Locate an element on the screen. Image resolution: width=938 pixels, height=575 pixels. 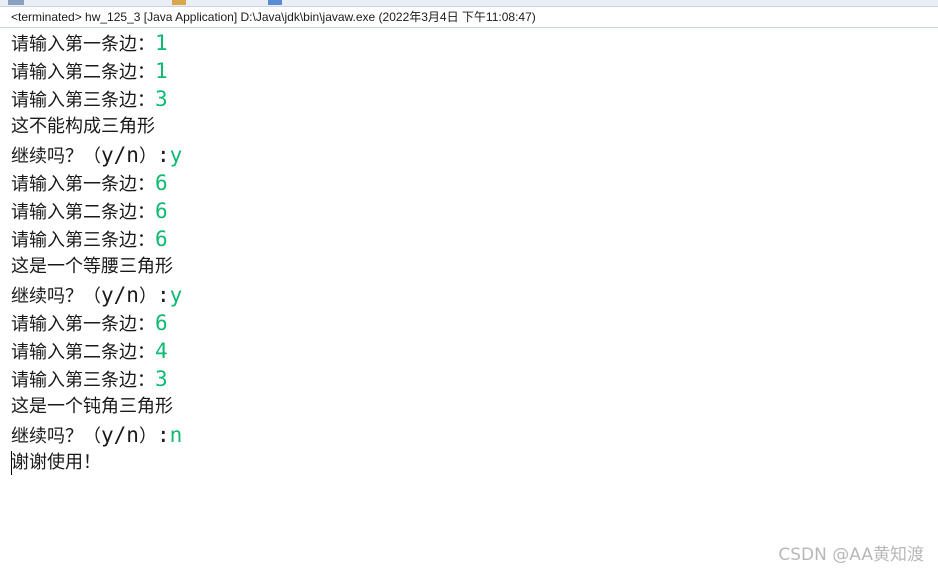
output-text: 这不能构成三角形 is located at coordinates (83, 126).